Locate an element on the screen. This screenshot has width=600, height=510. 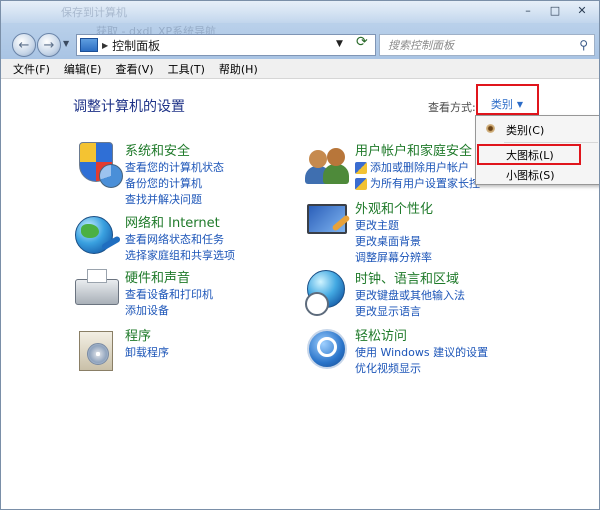
back-button: ← is located at coordinates (24, 45).